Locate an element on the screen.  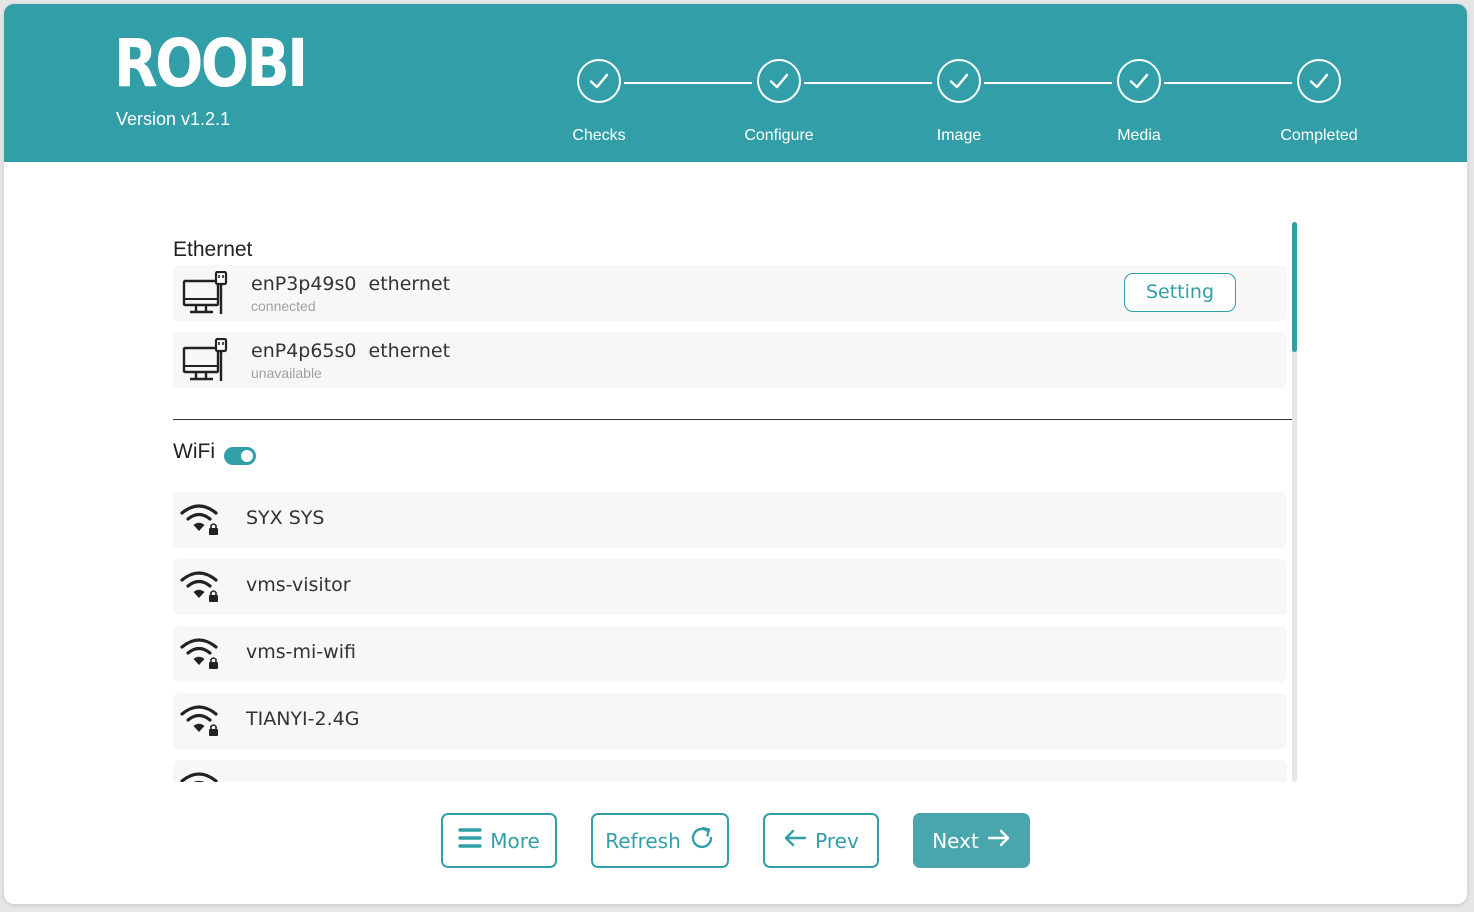
wifi-title: WiFi is located at coordinates (194, 451).